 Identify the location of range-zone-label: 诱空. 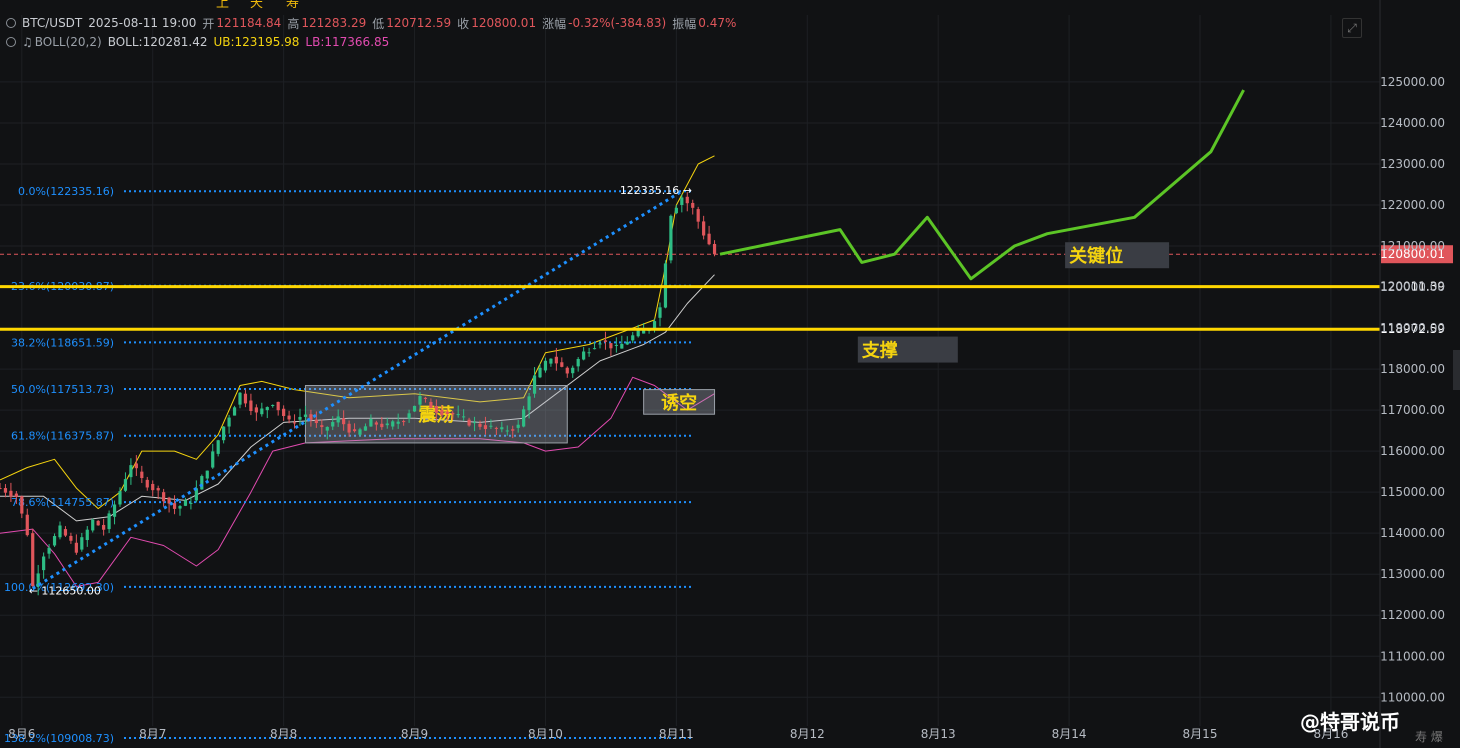
(679, 403).